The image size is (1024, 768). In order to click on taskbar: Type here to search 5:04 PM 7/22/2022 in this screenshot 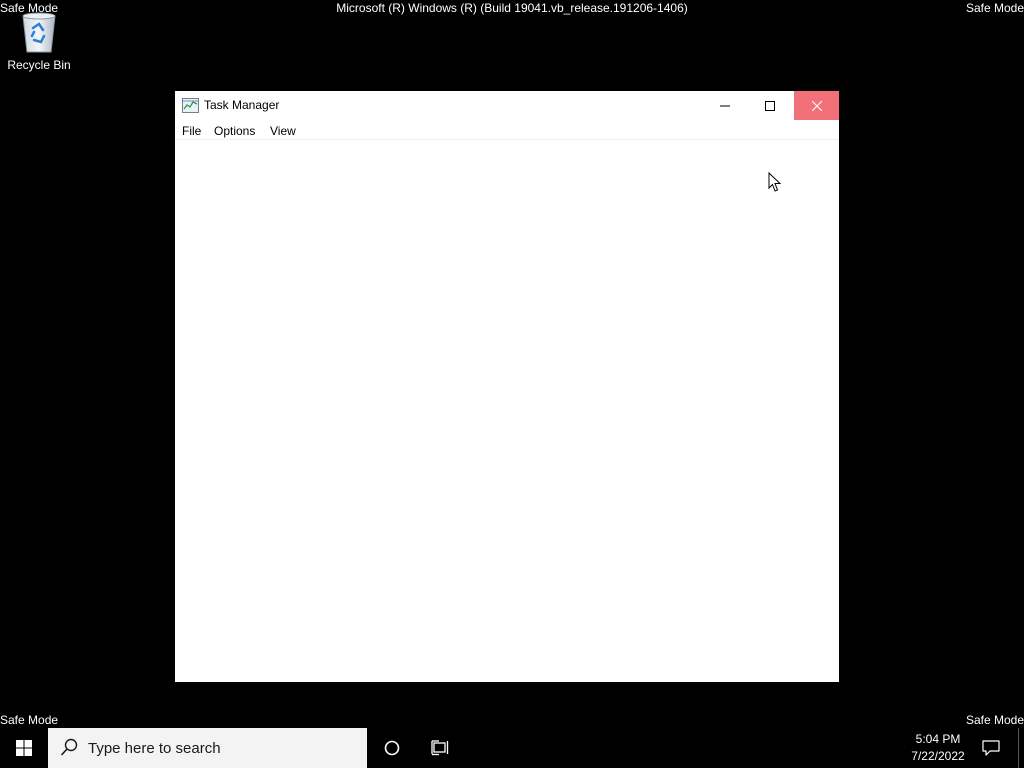, I will do `click(512, 748)`.